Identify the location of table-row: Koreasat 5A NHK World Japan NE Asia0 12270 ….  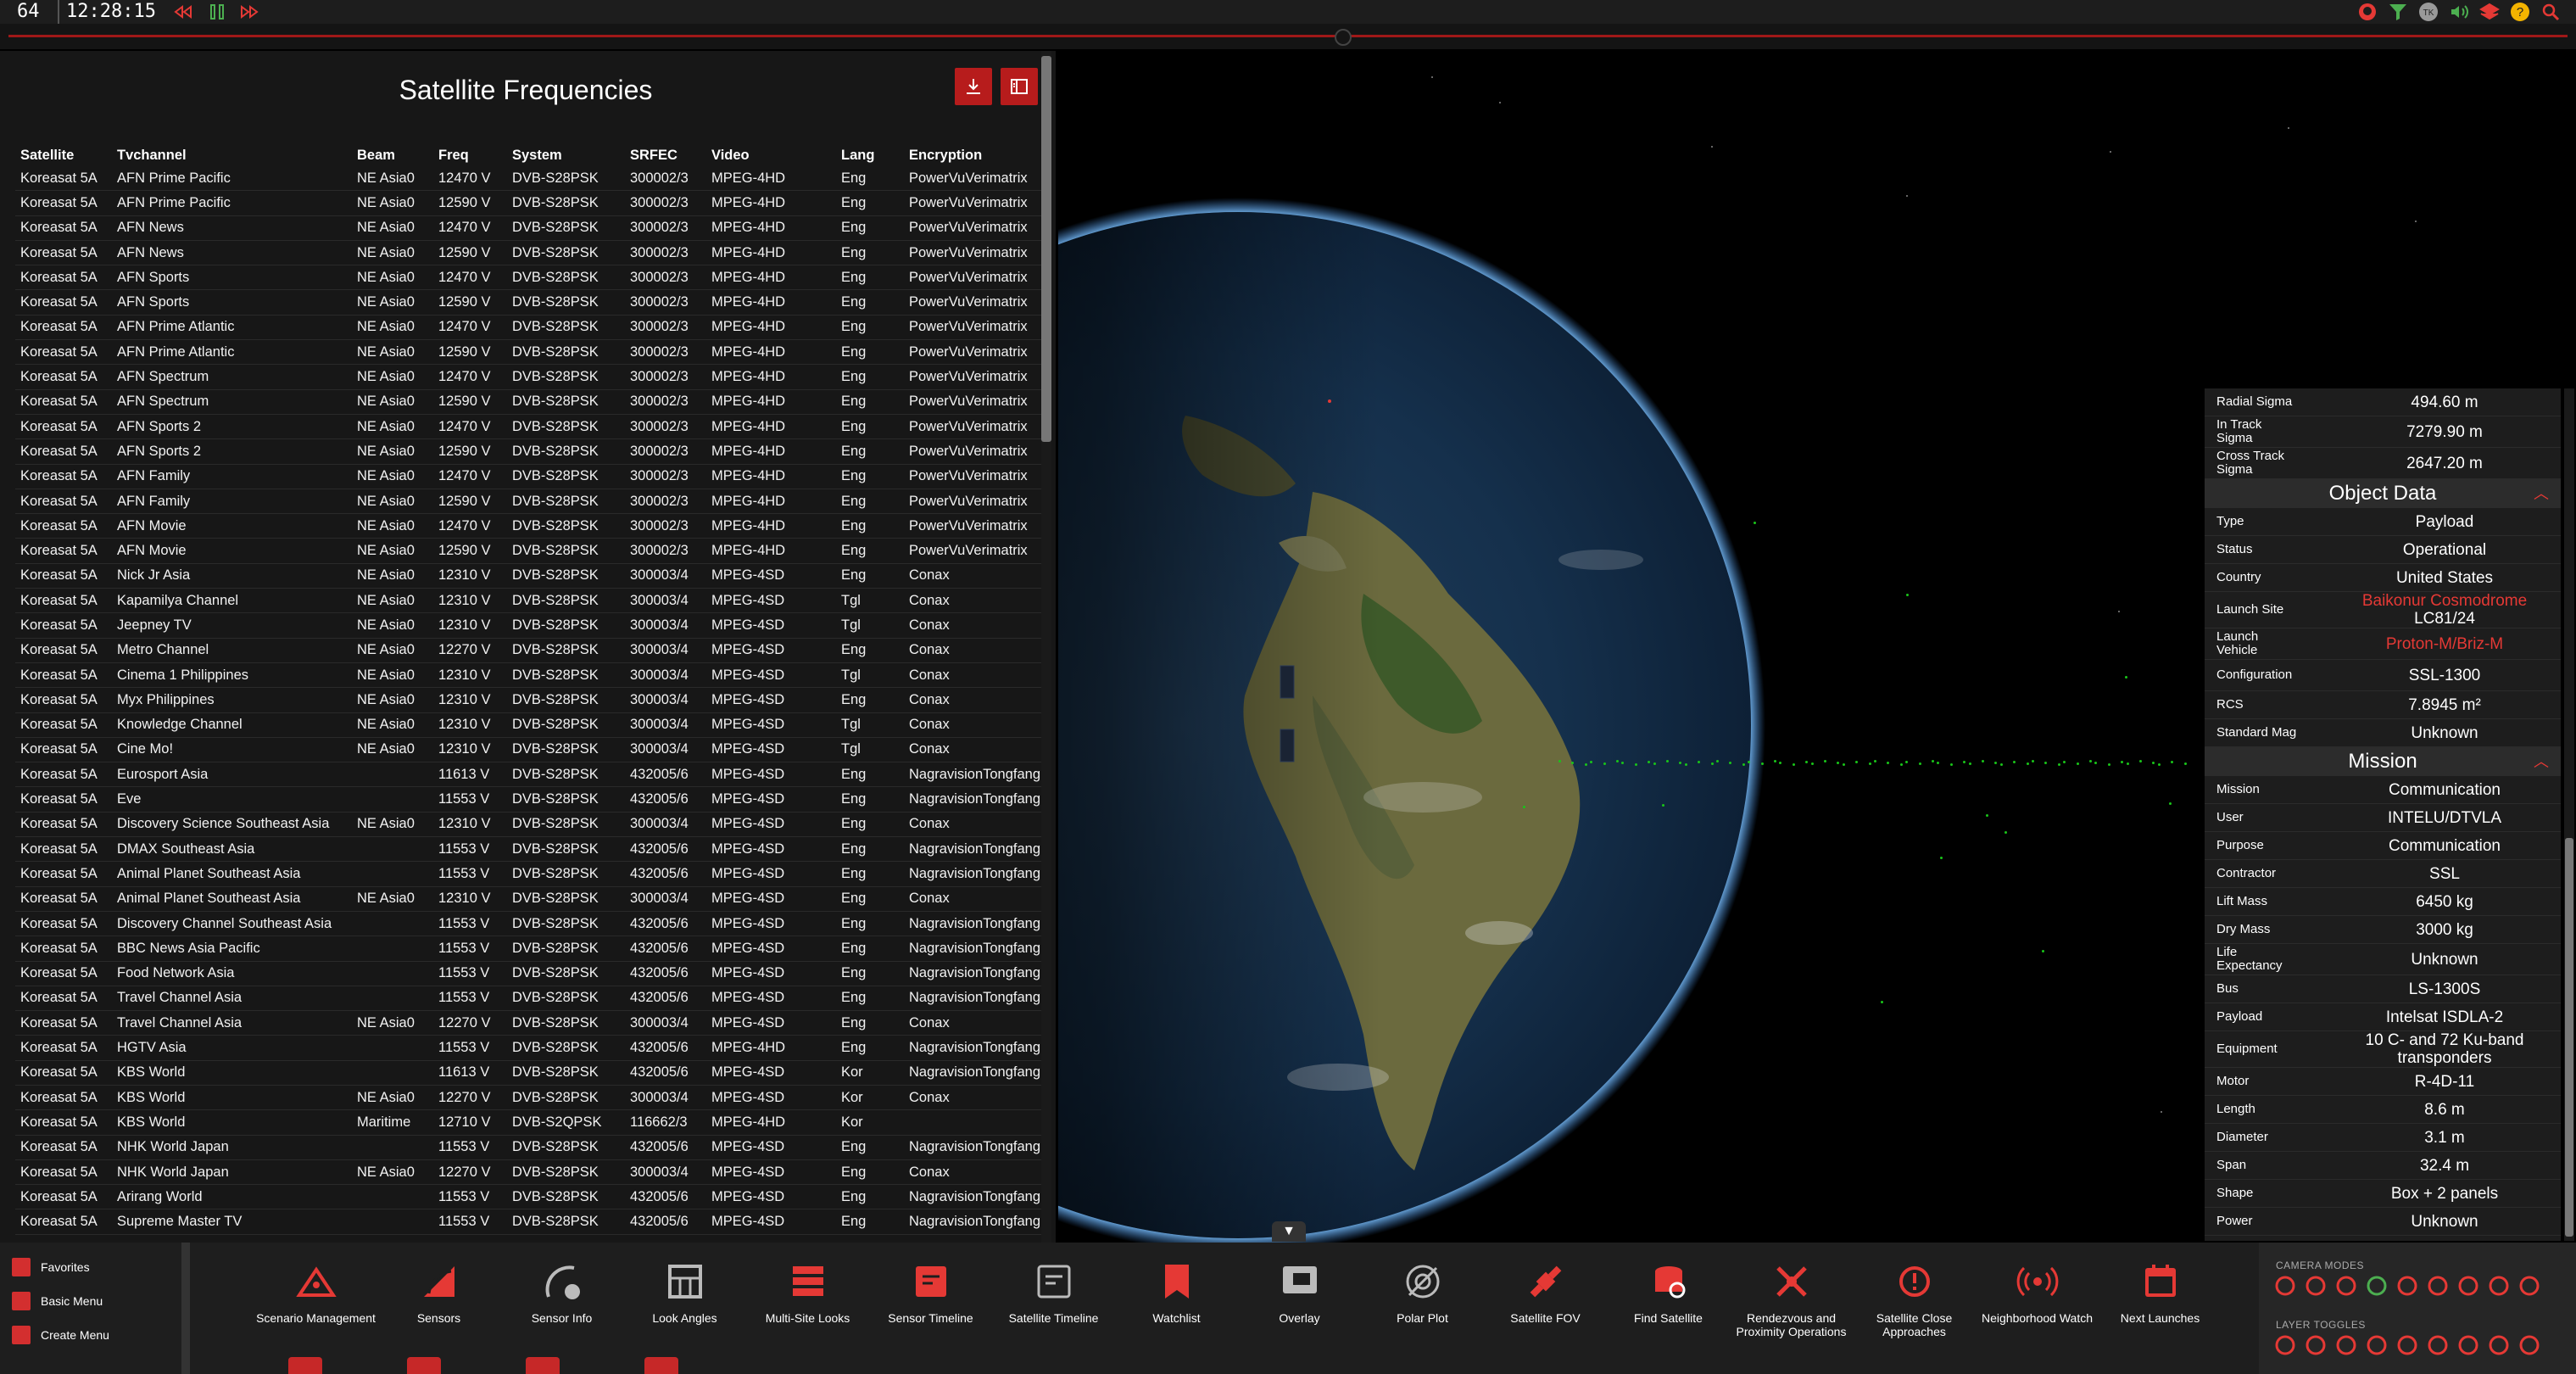
(533, 1172).